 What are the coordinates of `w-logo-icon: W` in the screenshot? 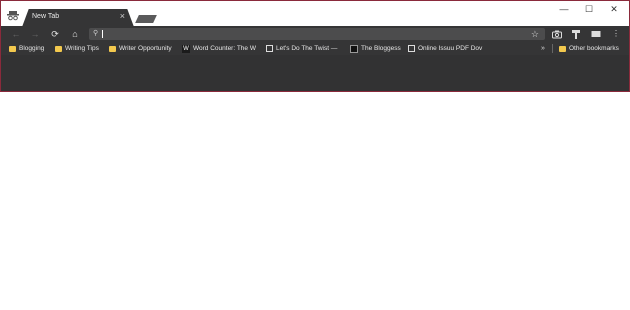 It's located at (186, 48).